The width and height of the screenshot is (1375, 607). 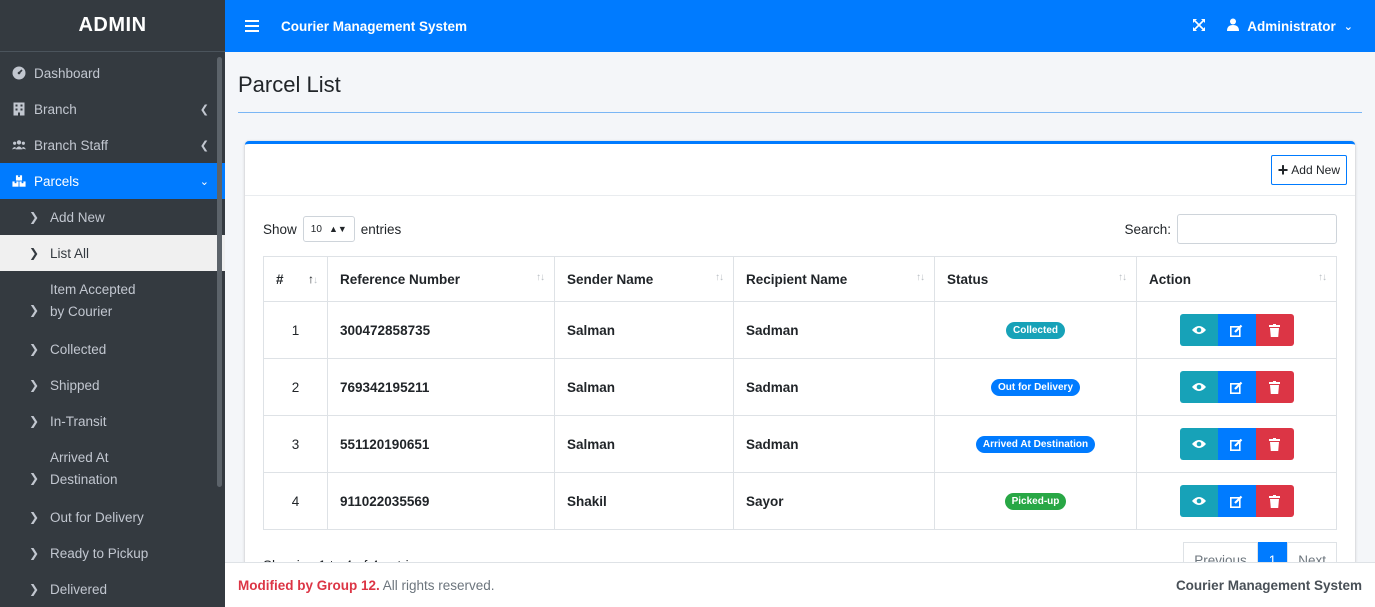 I want to click on sidebar-scrollbar, so click(x=219, y=272).